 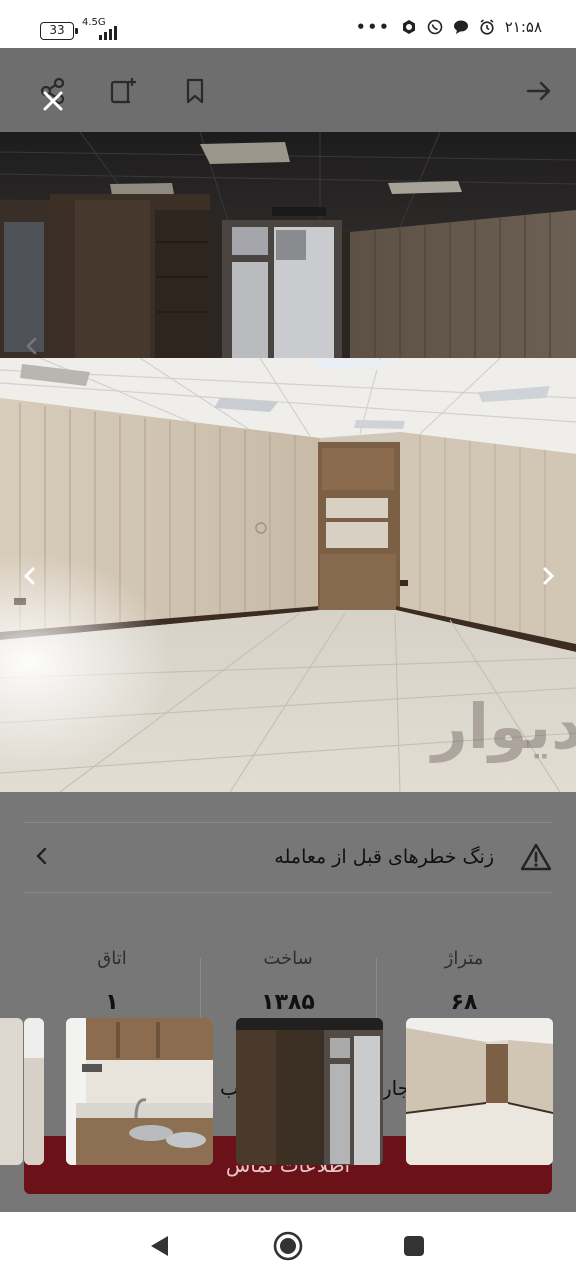 I want to click on warning-icon, so click(x=536, y=857).